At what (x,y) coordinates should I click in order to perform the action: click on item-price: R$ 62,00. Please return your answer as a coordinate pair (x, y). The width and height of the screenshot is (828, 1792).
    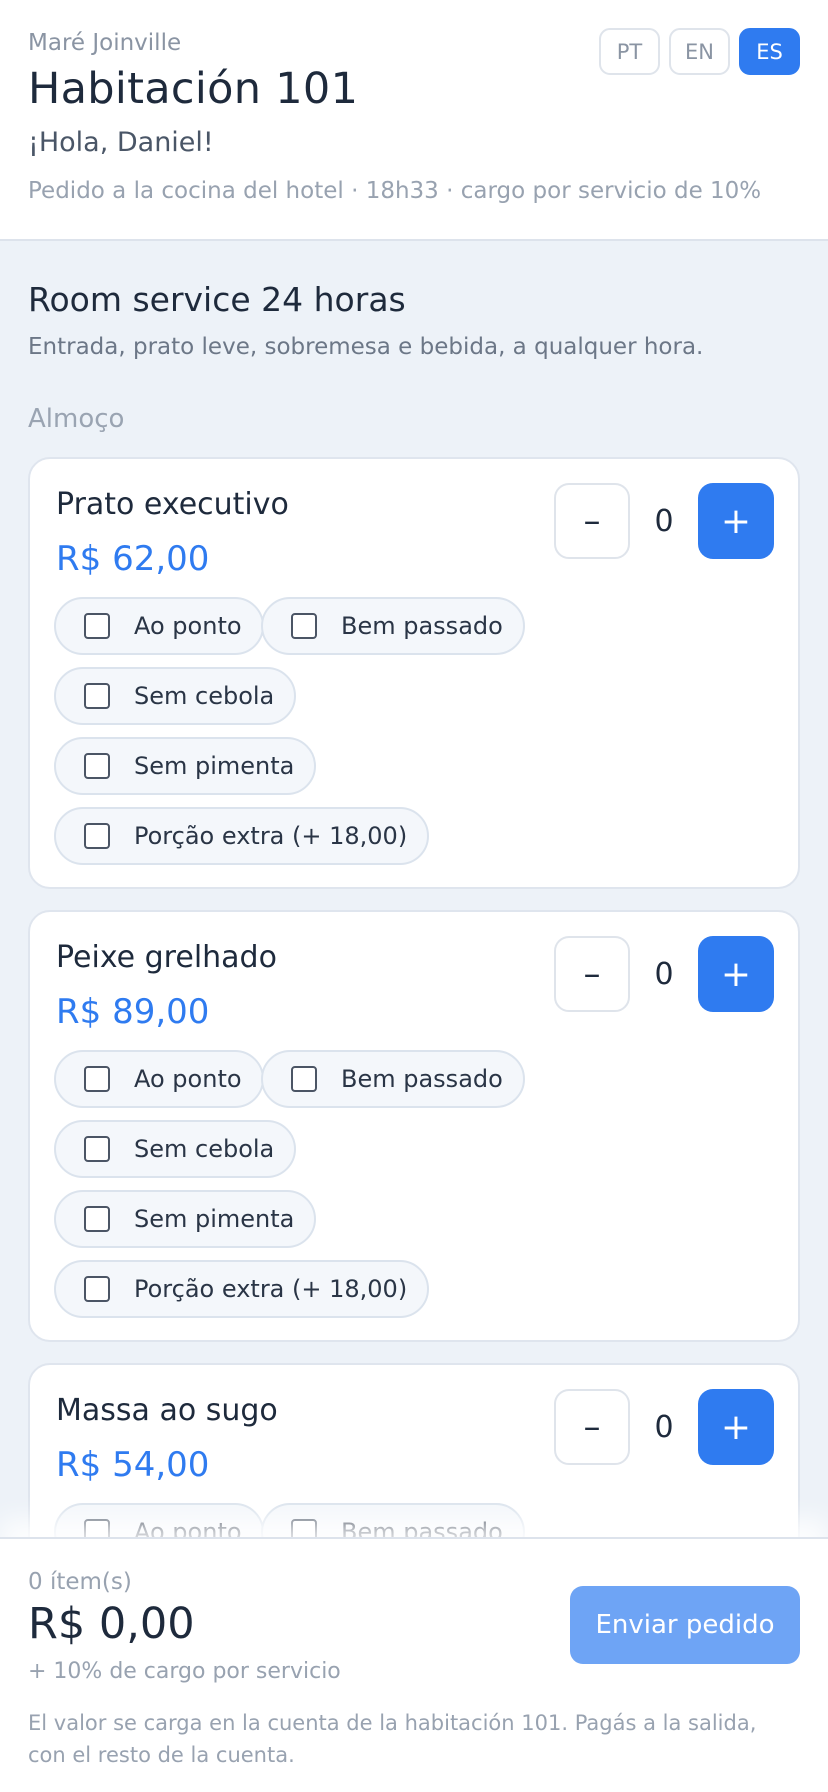
    Looking at the image, I should click on (133, 559).